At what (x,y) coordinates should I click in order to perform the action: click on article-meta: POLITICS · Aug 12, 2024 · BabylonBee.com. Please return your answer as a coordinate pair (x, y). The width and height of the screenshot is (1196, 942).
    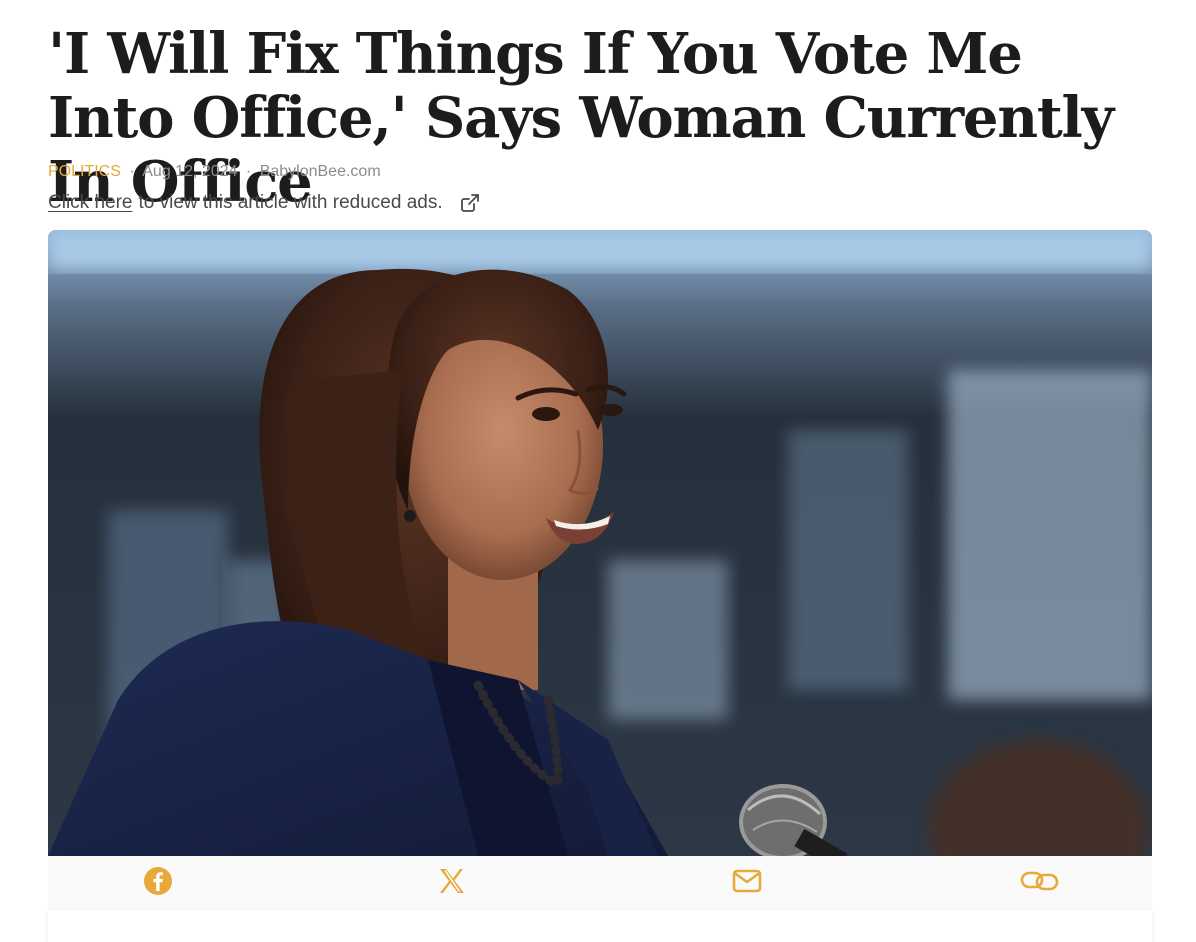
    Looking at the image, I should click on (214, 172).